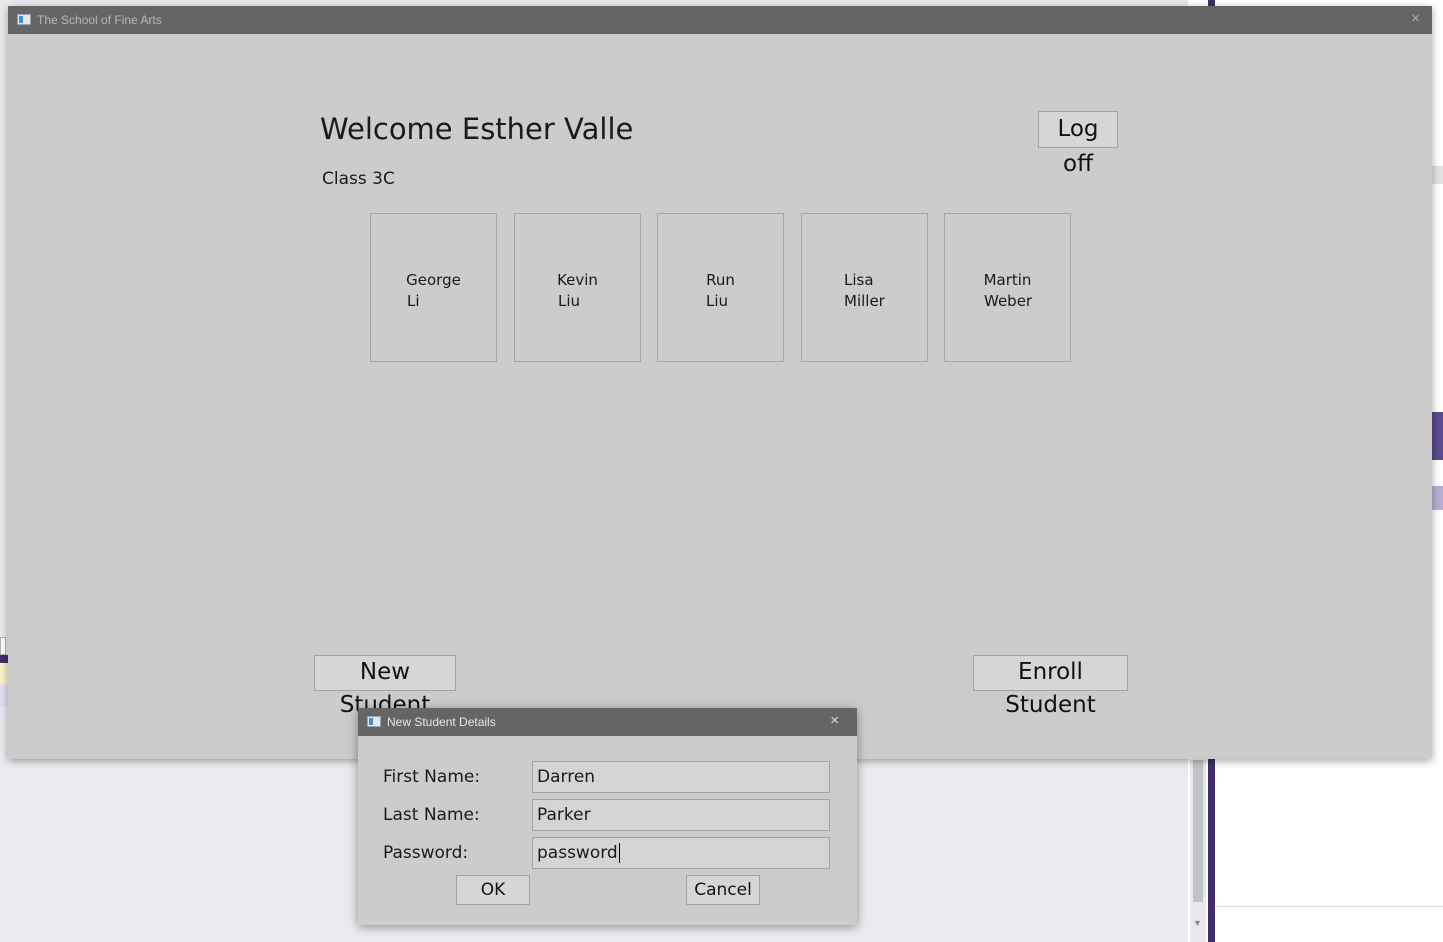 Image resolution: width=1443 pixels, height=942 pixels. What do you see at coordinates (720, 280) in the screenshot?
I see `student-first-name: Run` at bounding box center [720, 280].